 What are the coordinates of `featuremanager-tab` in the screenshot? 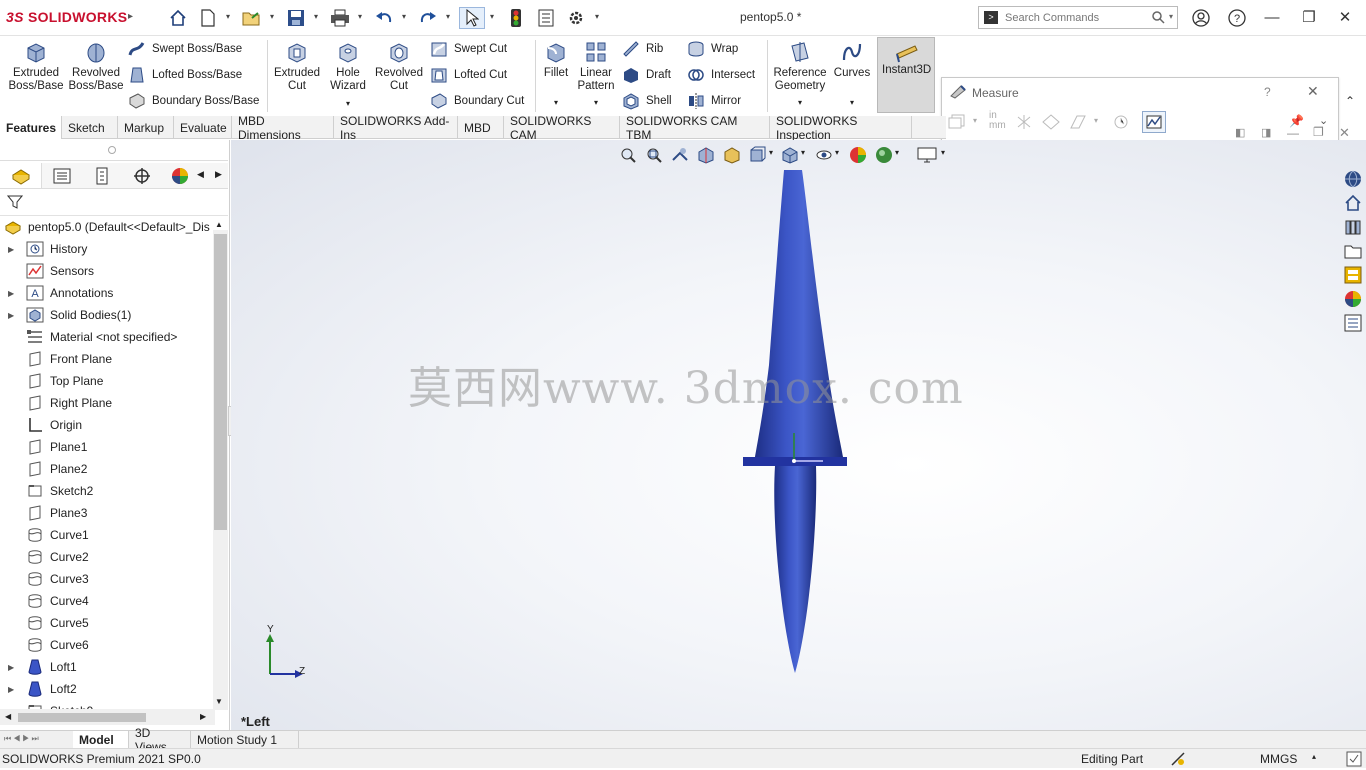 It's located at (21, 175).